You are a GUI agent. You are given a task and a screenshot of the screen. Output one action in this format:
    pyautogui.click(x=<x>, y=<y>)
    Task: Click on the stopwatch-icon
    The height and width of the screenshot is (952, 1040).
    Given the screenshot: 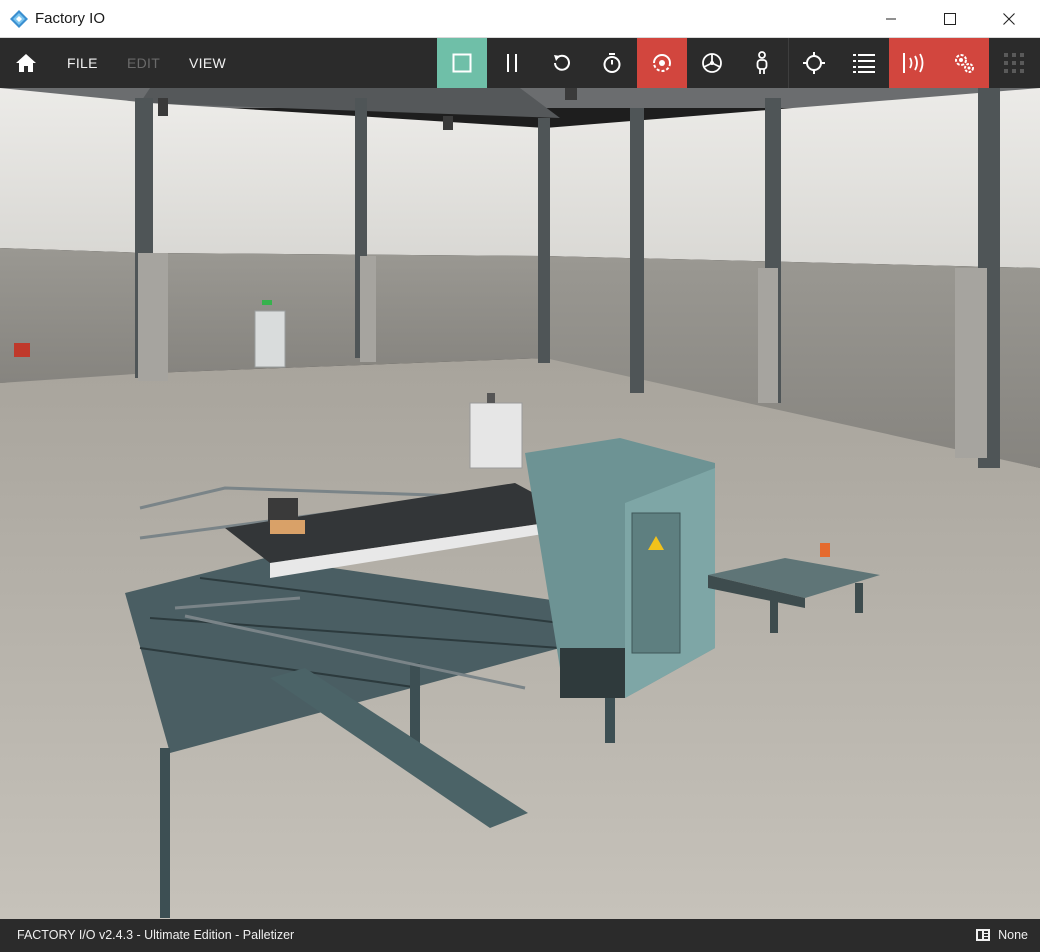 What is the action you would take?
    pyautogui.click(x=612, y=63)
    